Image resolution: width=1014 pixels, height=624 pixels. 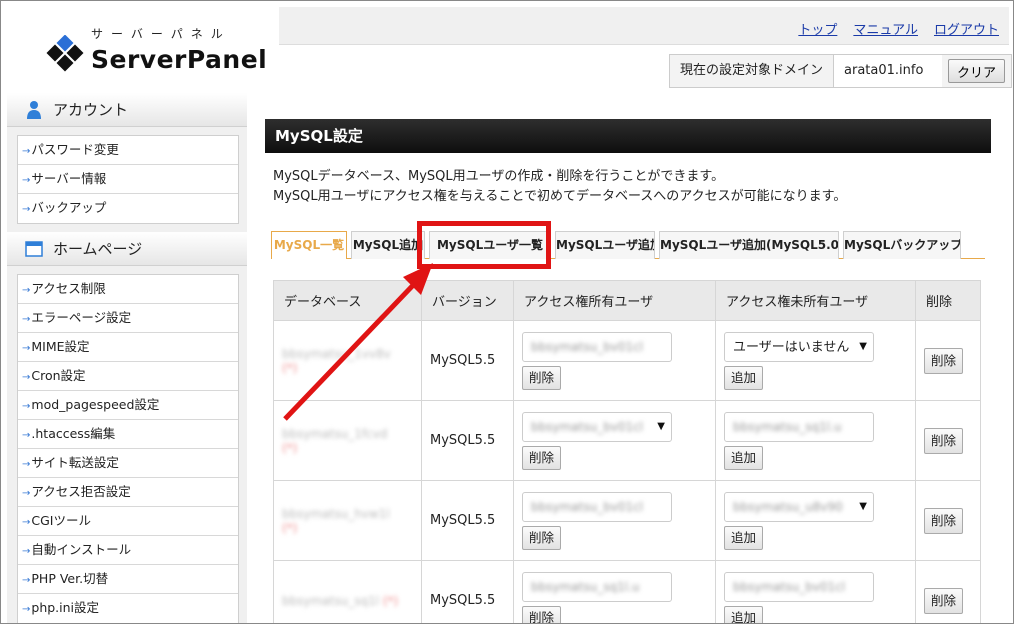 What do you see at coordinates (484, 245) in the screenshot?
I see `highlight-box` at bounding box center [484, 245].